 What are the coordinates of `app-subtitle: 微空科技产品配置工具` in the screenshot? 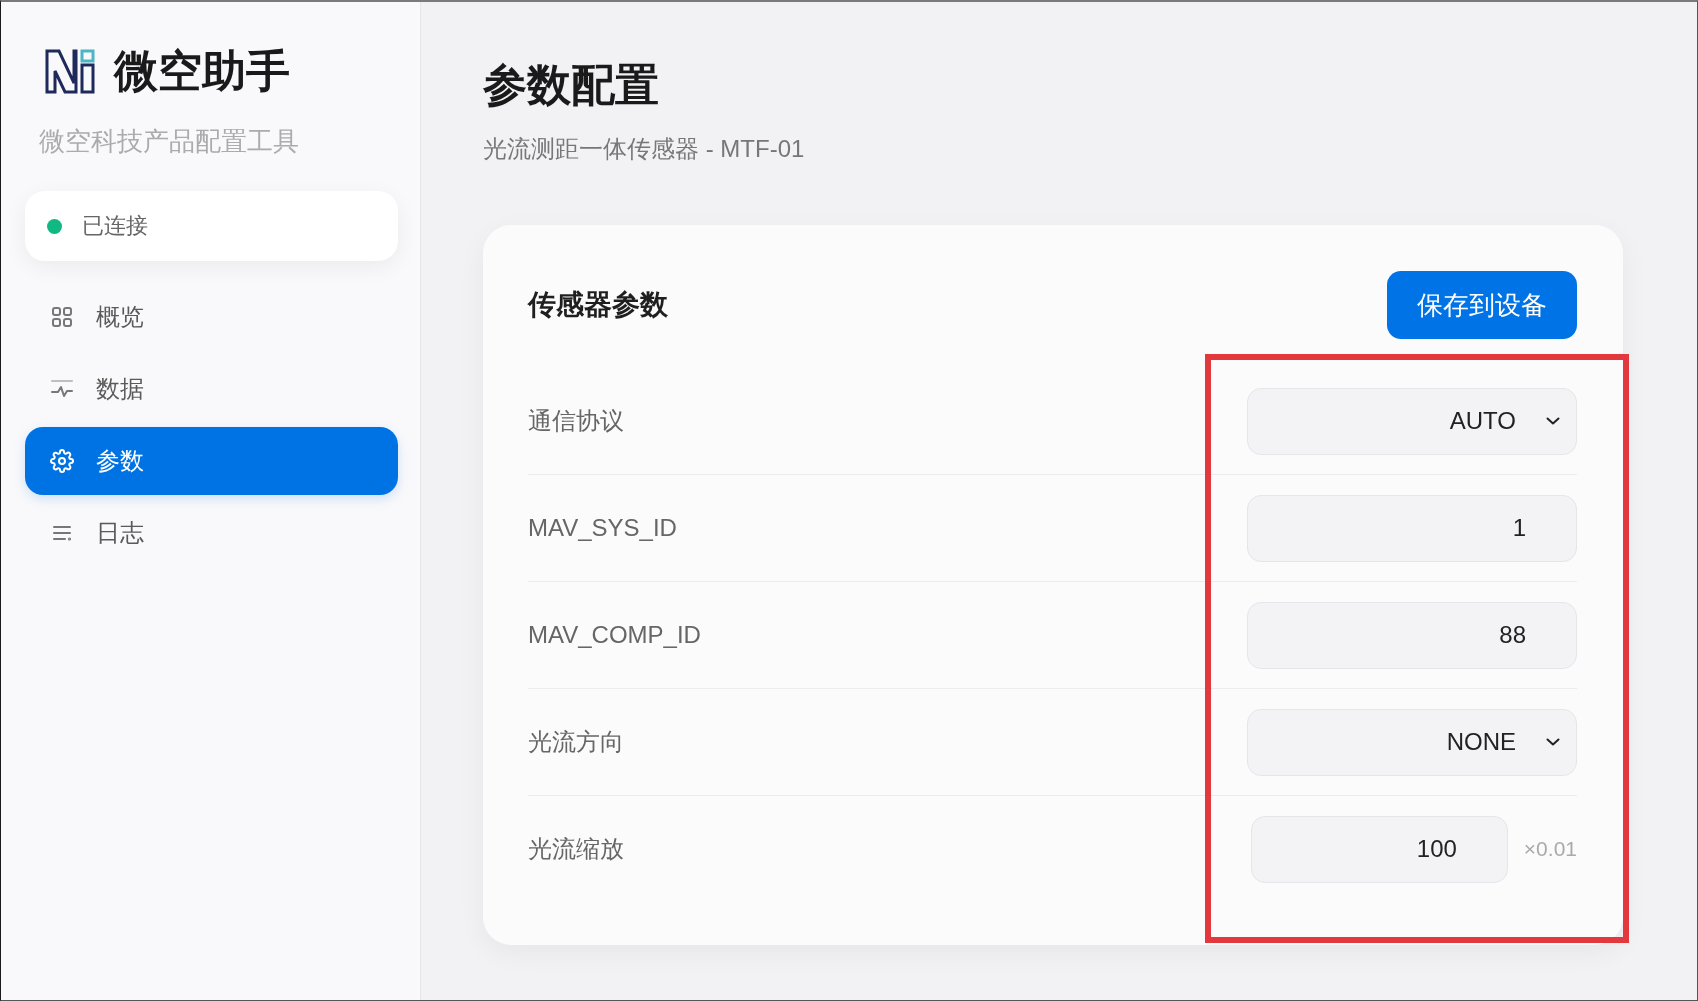 It's located at (169, 142).